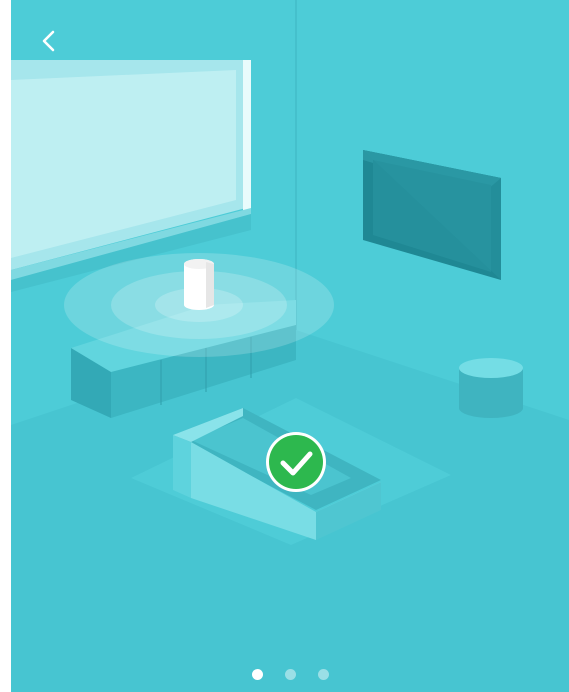 Image resolution: width=569 pixels, height=692 pixels. I want to click on stool, so click(491, 388).